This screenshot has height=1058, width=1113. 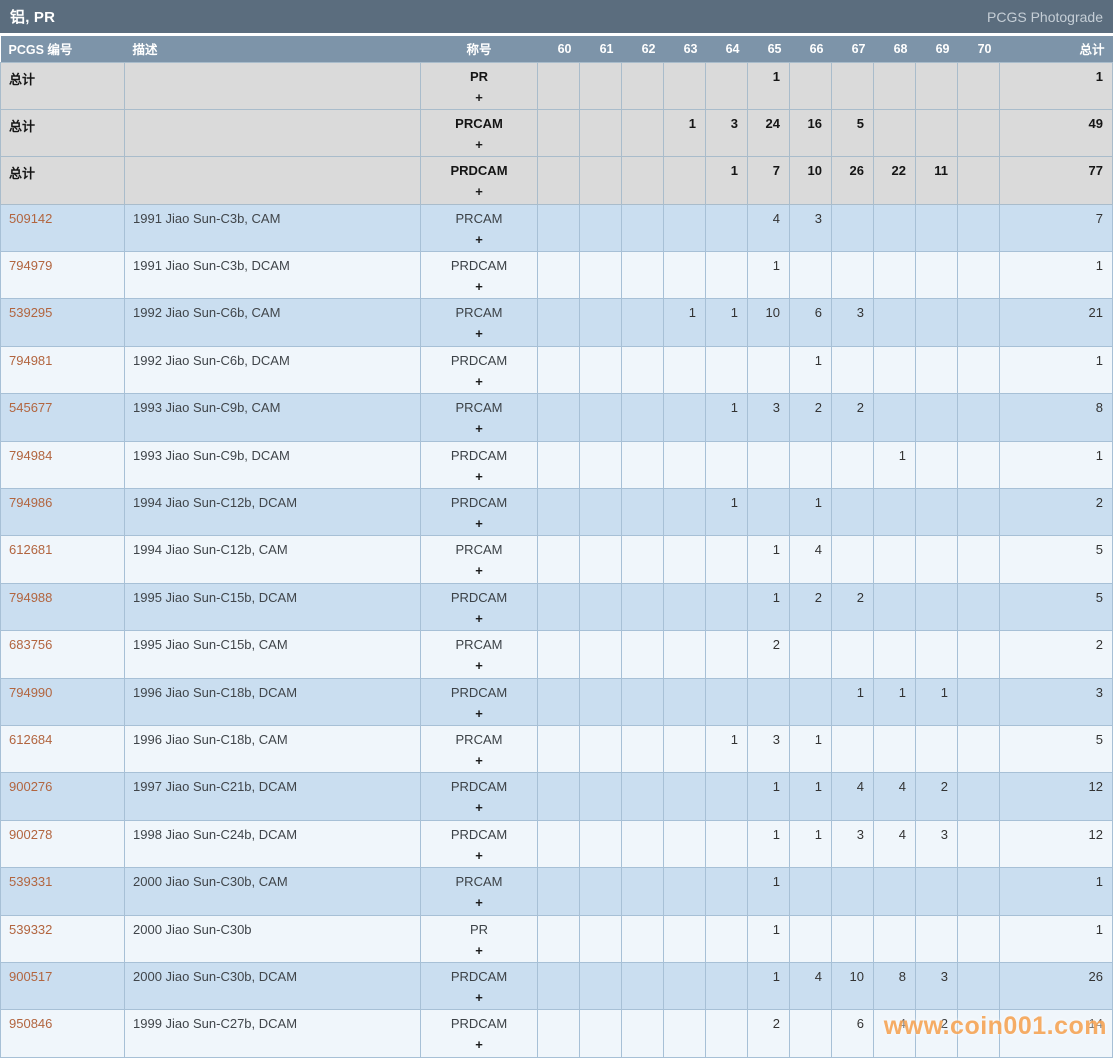 What do you see at coordinates (1056, 1033) in the screenshot?
I see `row-total-cell: 14` at bounding box center [1056, 1033].